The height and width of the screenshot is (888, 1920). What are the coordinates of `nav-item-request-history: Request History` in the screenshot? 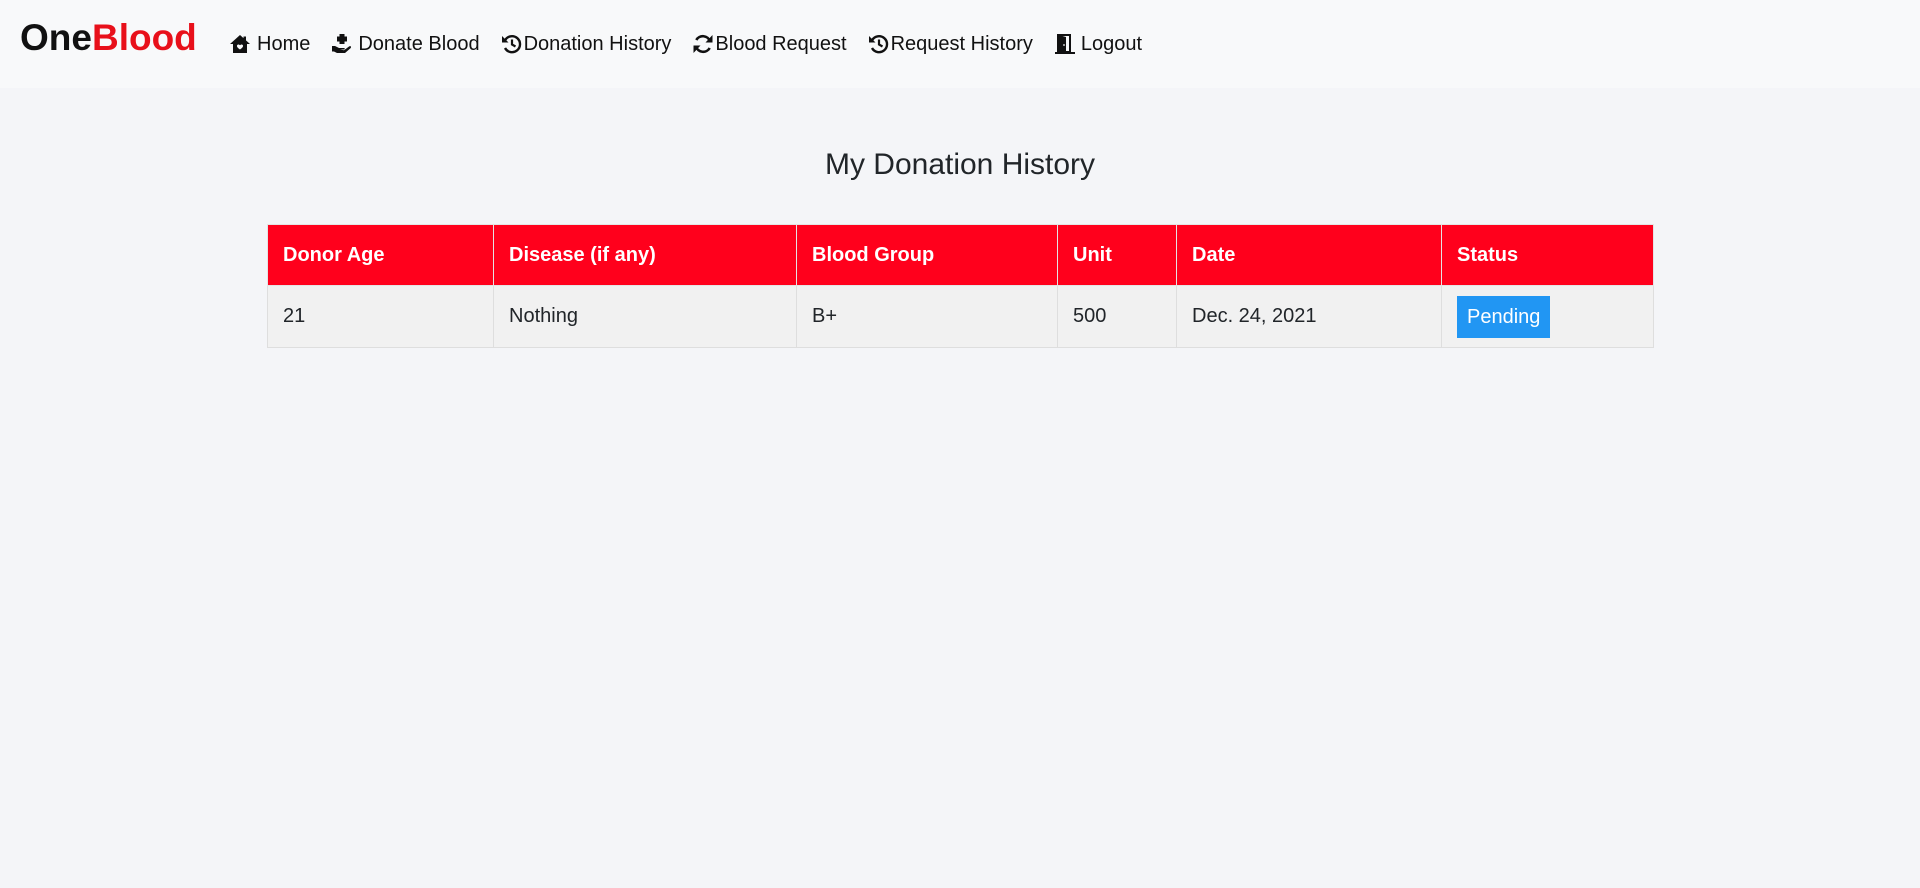 It's located at (950, 44).